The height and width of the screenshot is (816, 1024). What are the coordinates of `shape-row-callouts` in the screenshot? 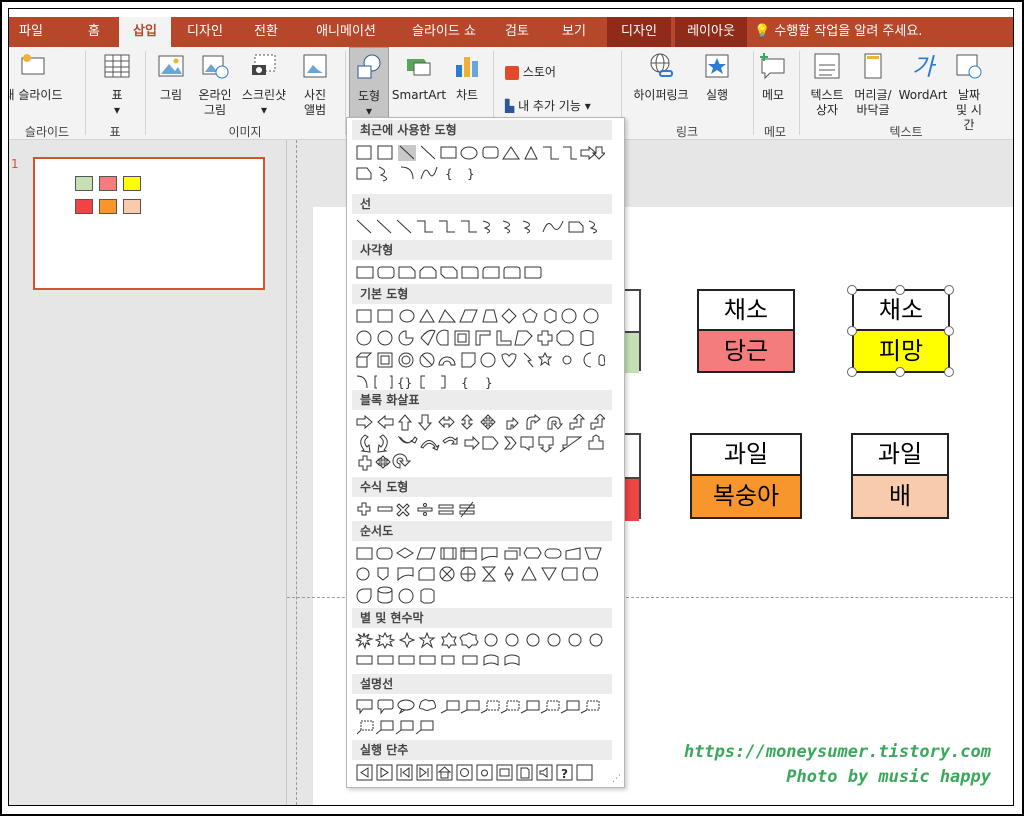 It's located at (480, 716).